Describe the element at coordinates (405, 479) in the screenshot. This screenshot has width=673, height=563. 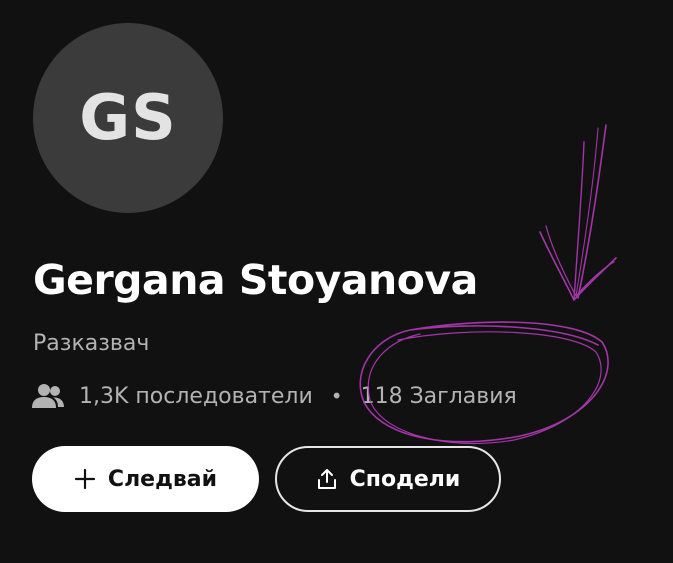
I see `share-button-label: Сподели` at that location.